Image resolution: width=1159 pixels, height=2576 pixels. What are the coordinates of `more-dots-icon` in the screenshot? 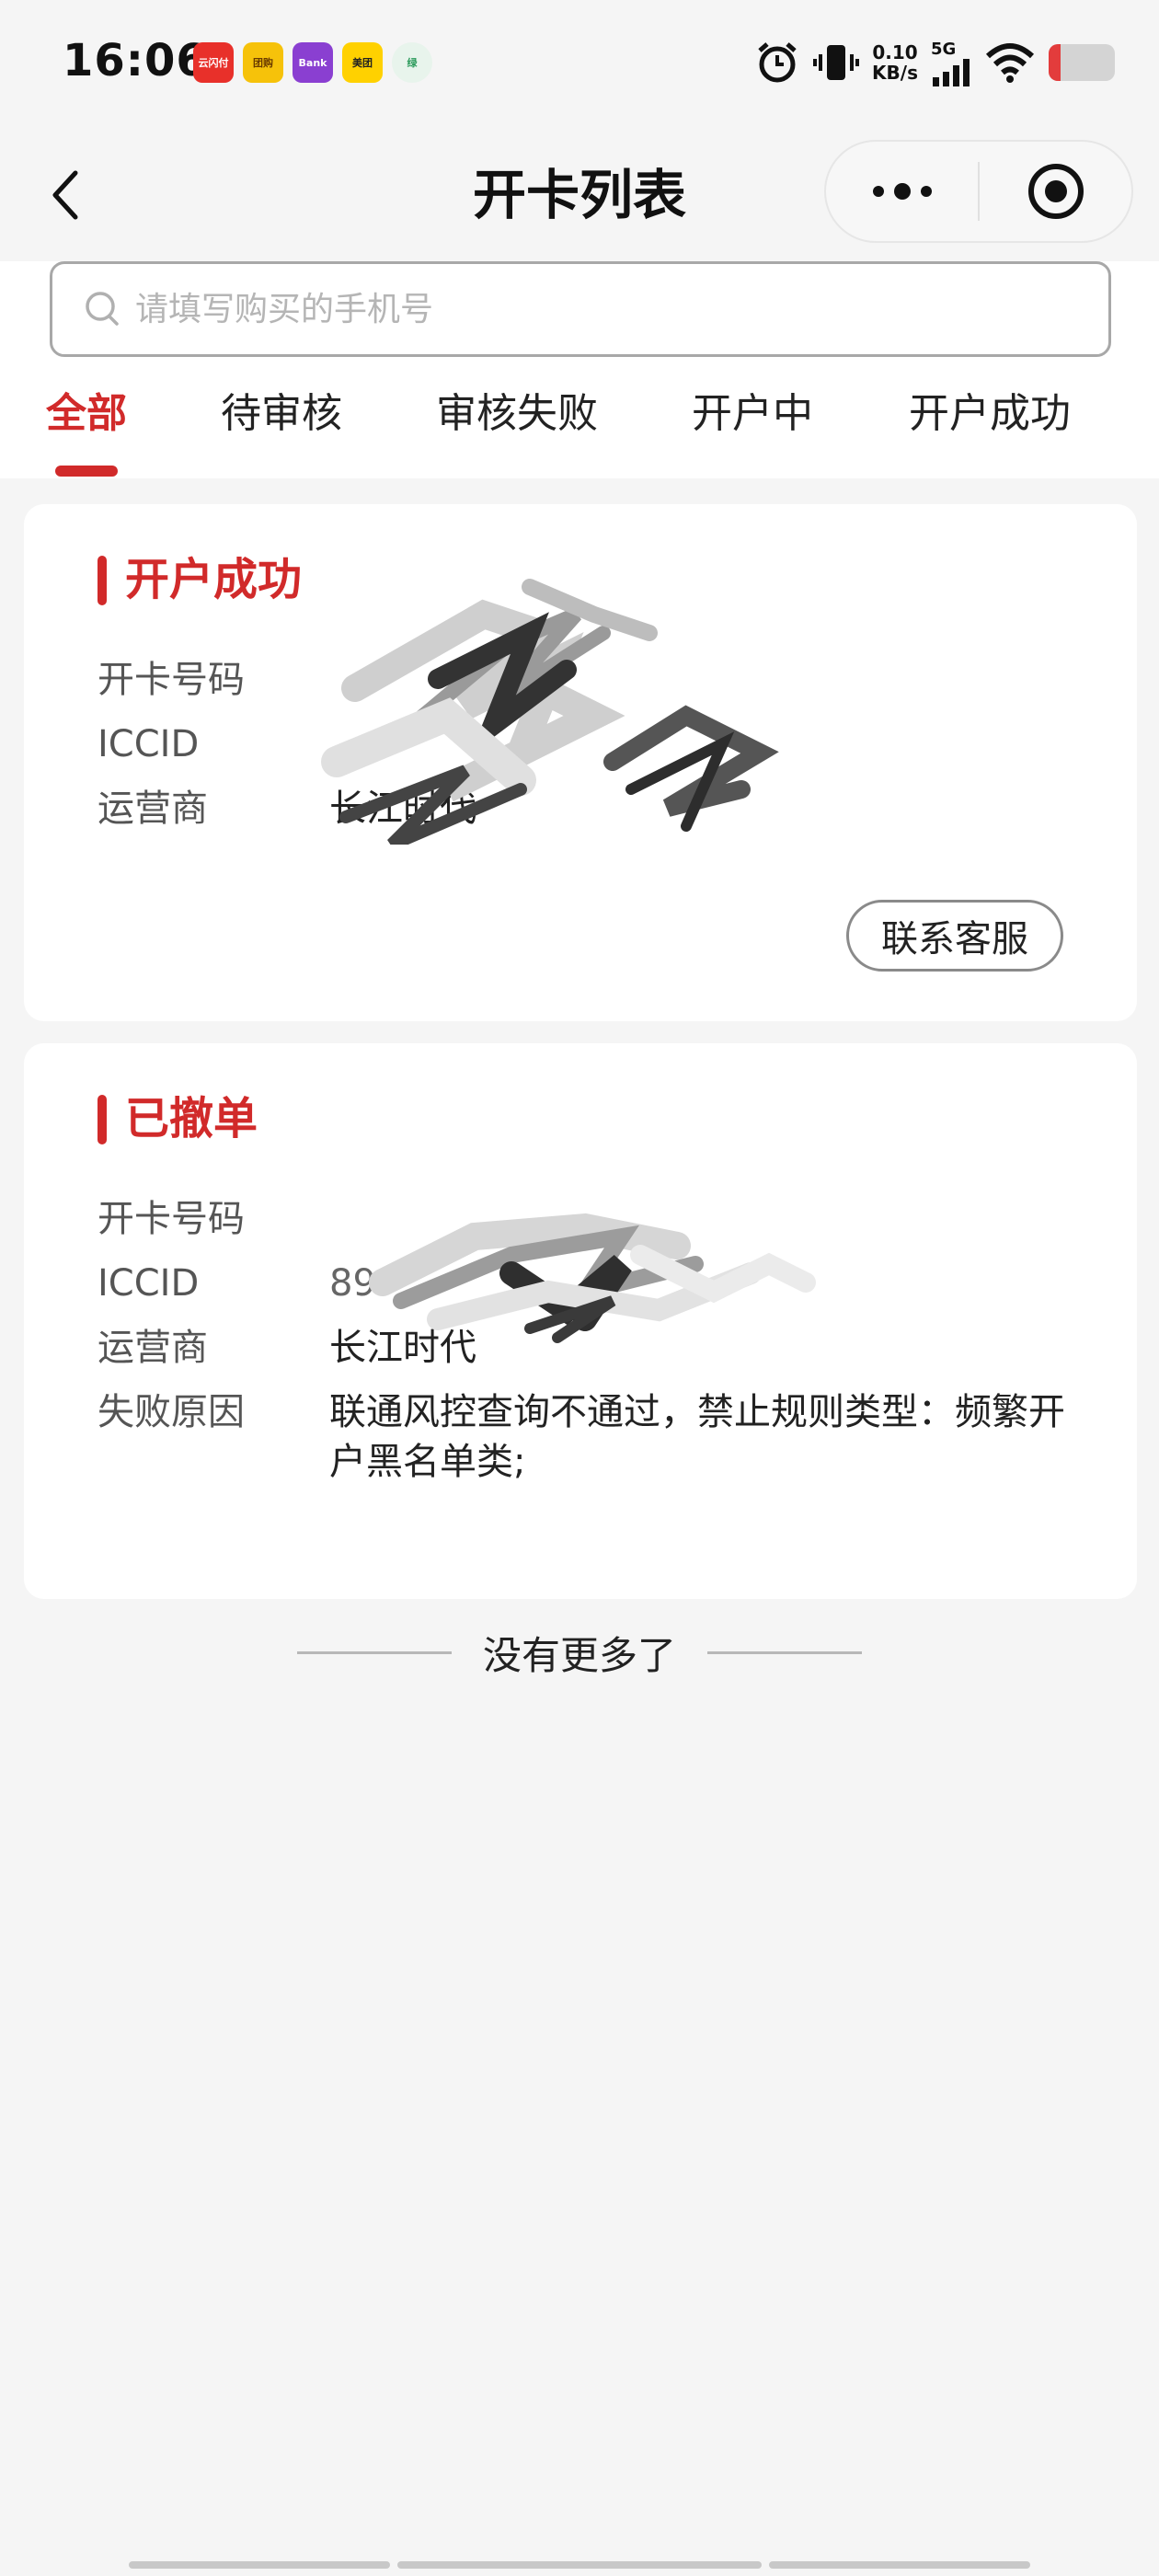 It's located at (902, 191).